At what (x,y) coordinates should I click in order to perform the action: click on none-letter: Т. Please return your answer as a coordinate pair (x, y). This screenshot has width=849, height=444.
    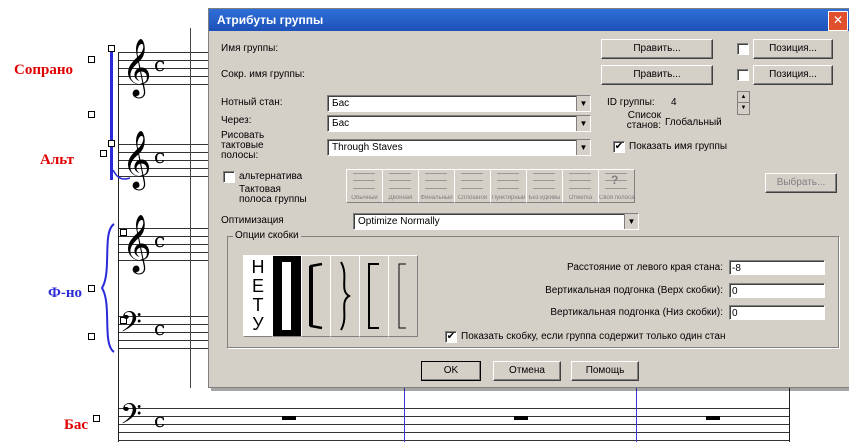
    Looking at the image, I should click on (258, 305).